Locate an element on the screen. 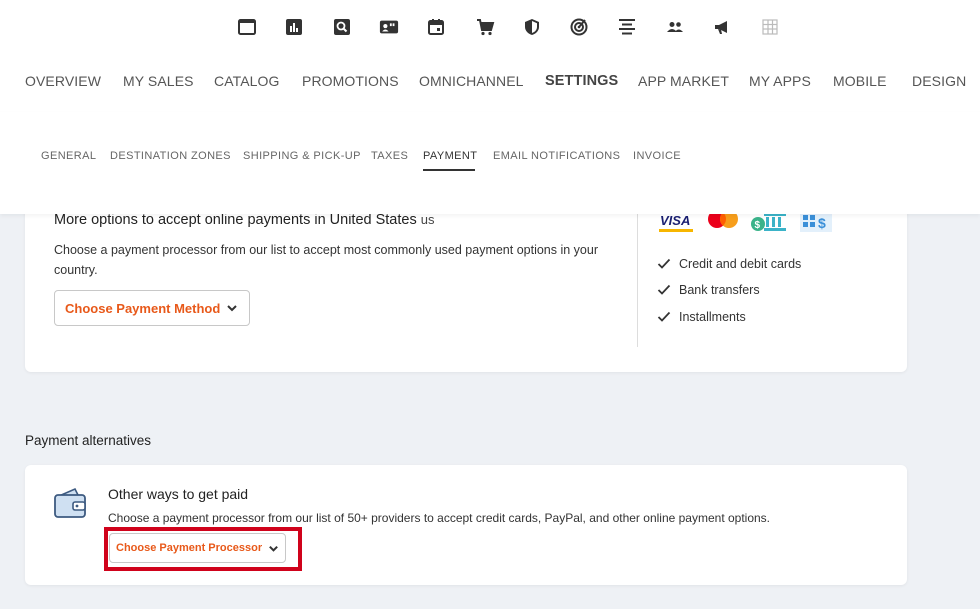  choose-payment-method-button: Choose Payment Method is located at coordinates (152, 308).